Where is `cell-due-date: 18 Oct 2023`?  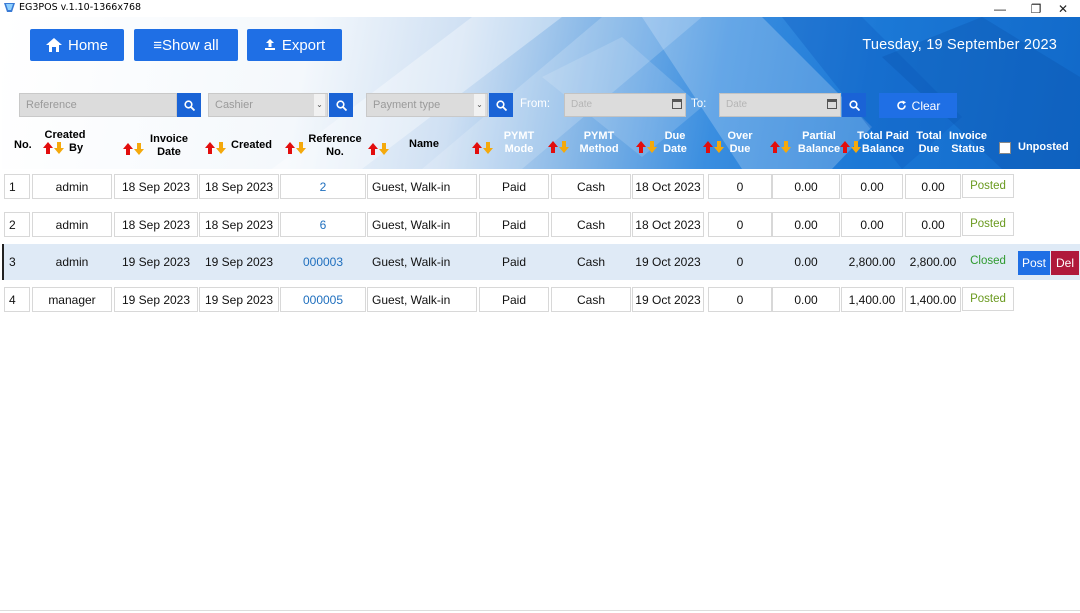
cell-due-date: 18 Oct 2023 is located at coordinates (668, 186).